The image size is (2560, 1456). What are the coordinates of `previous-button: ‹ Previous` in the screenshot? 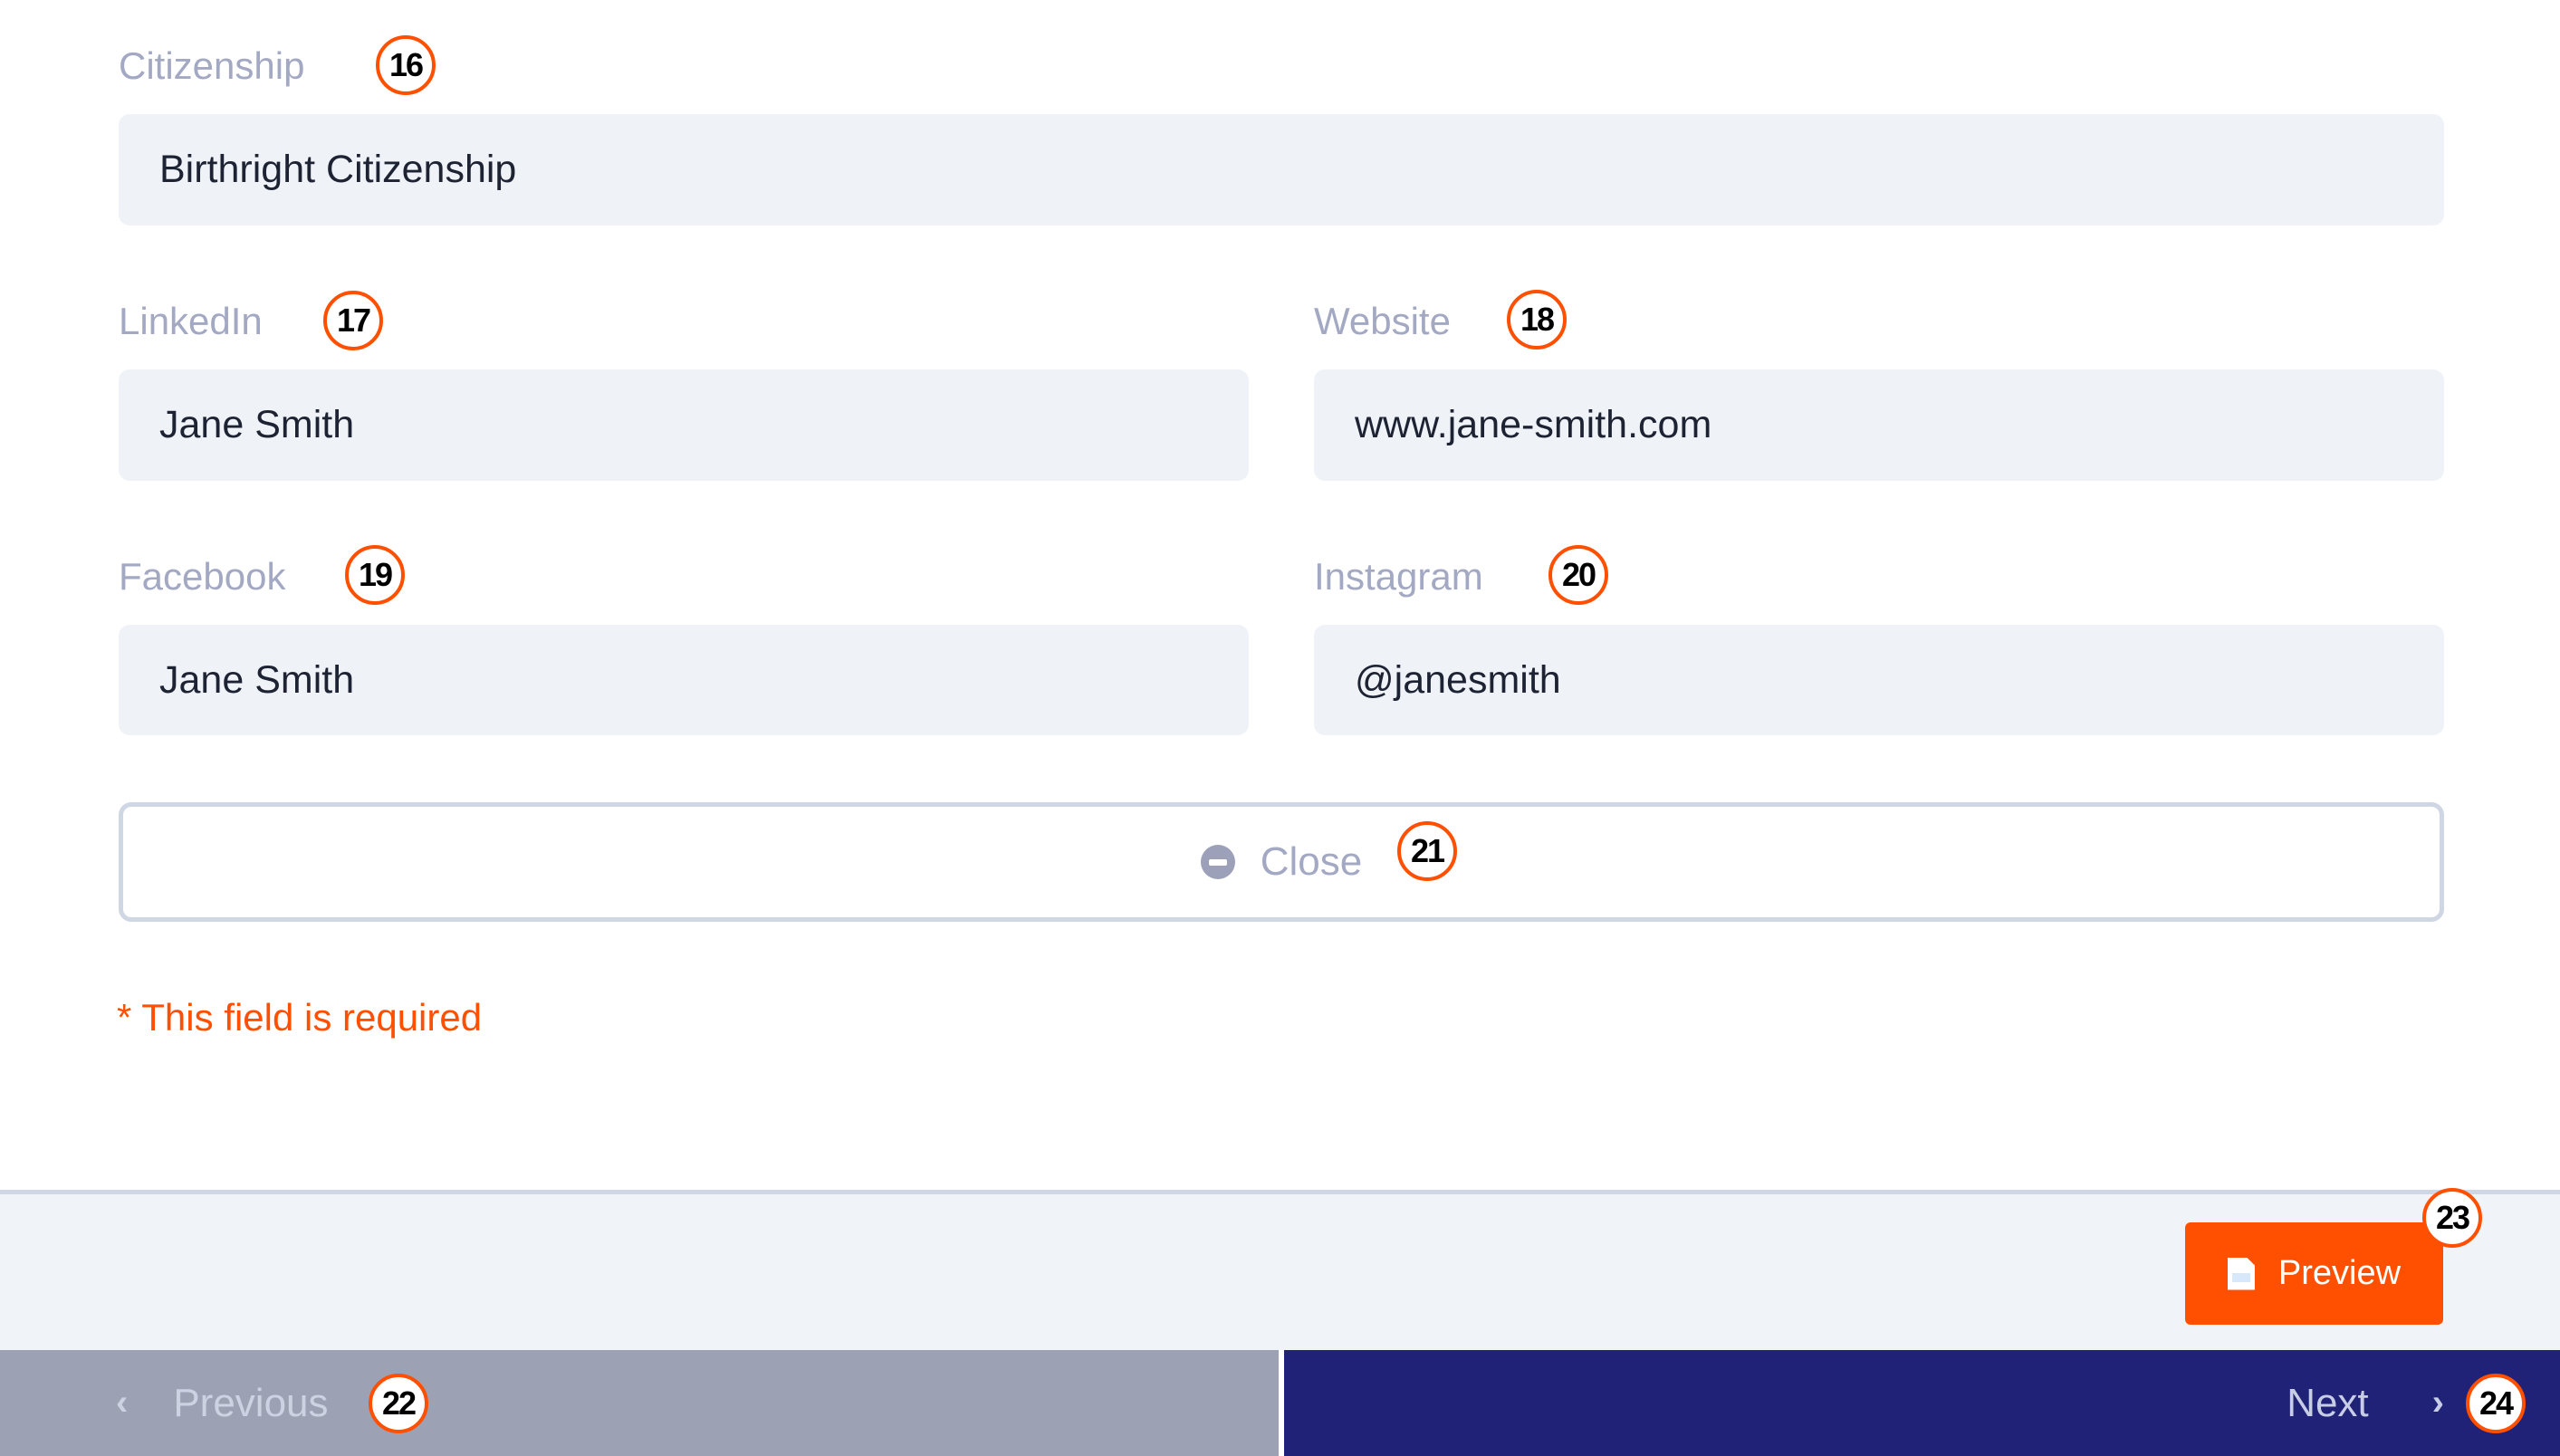 It's located at (639, 1403).